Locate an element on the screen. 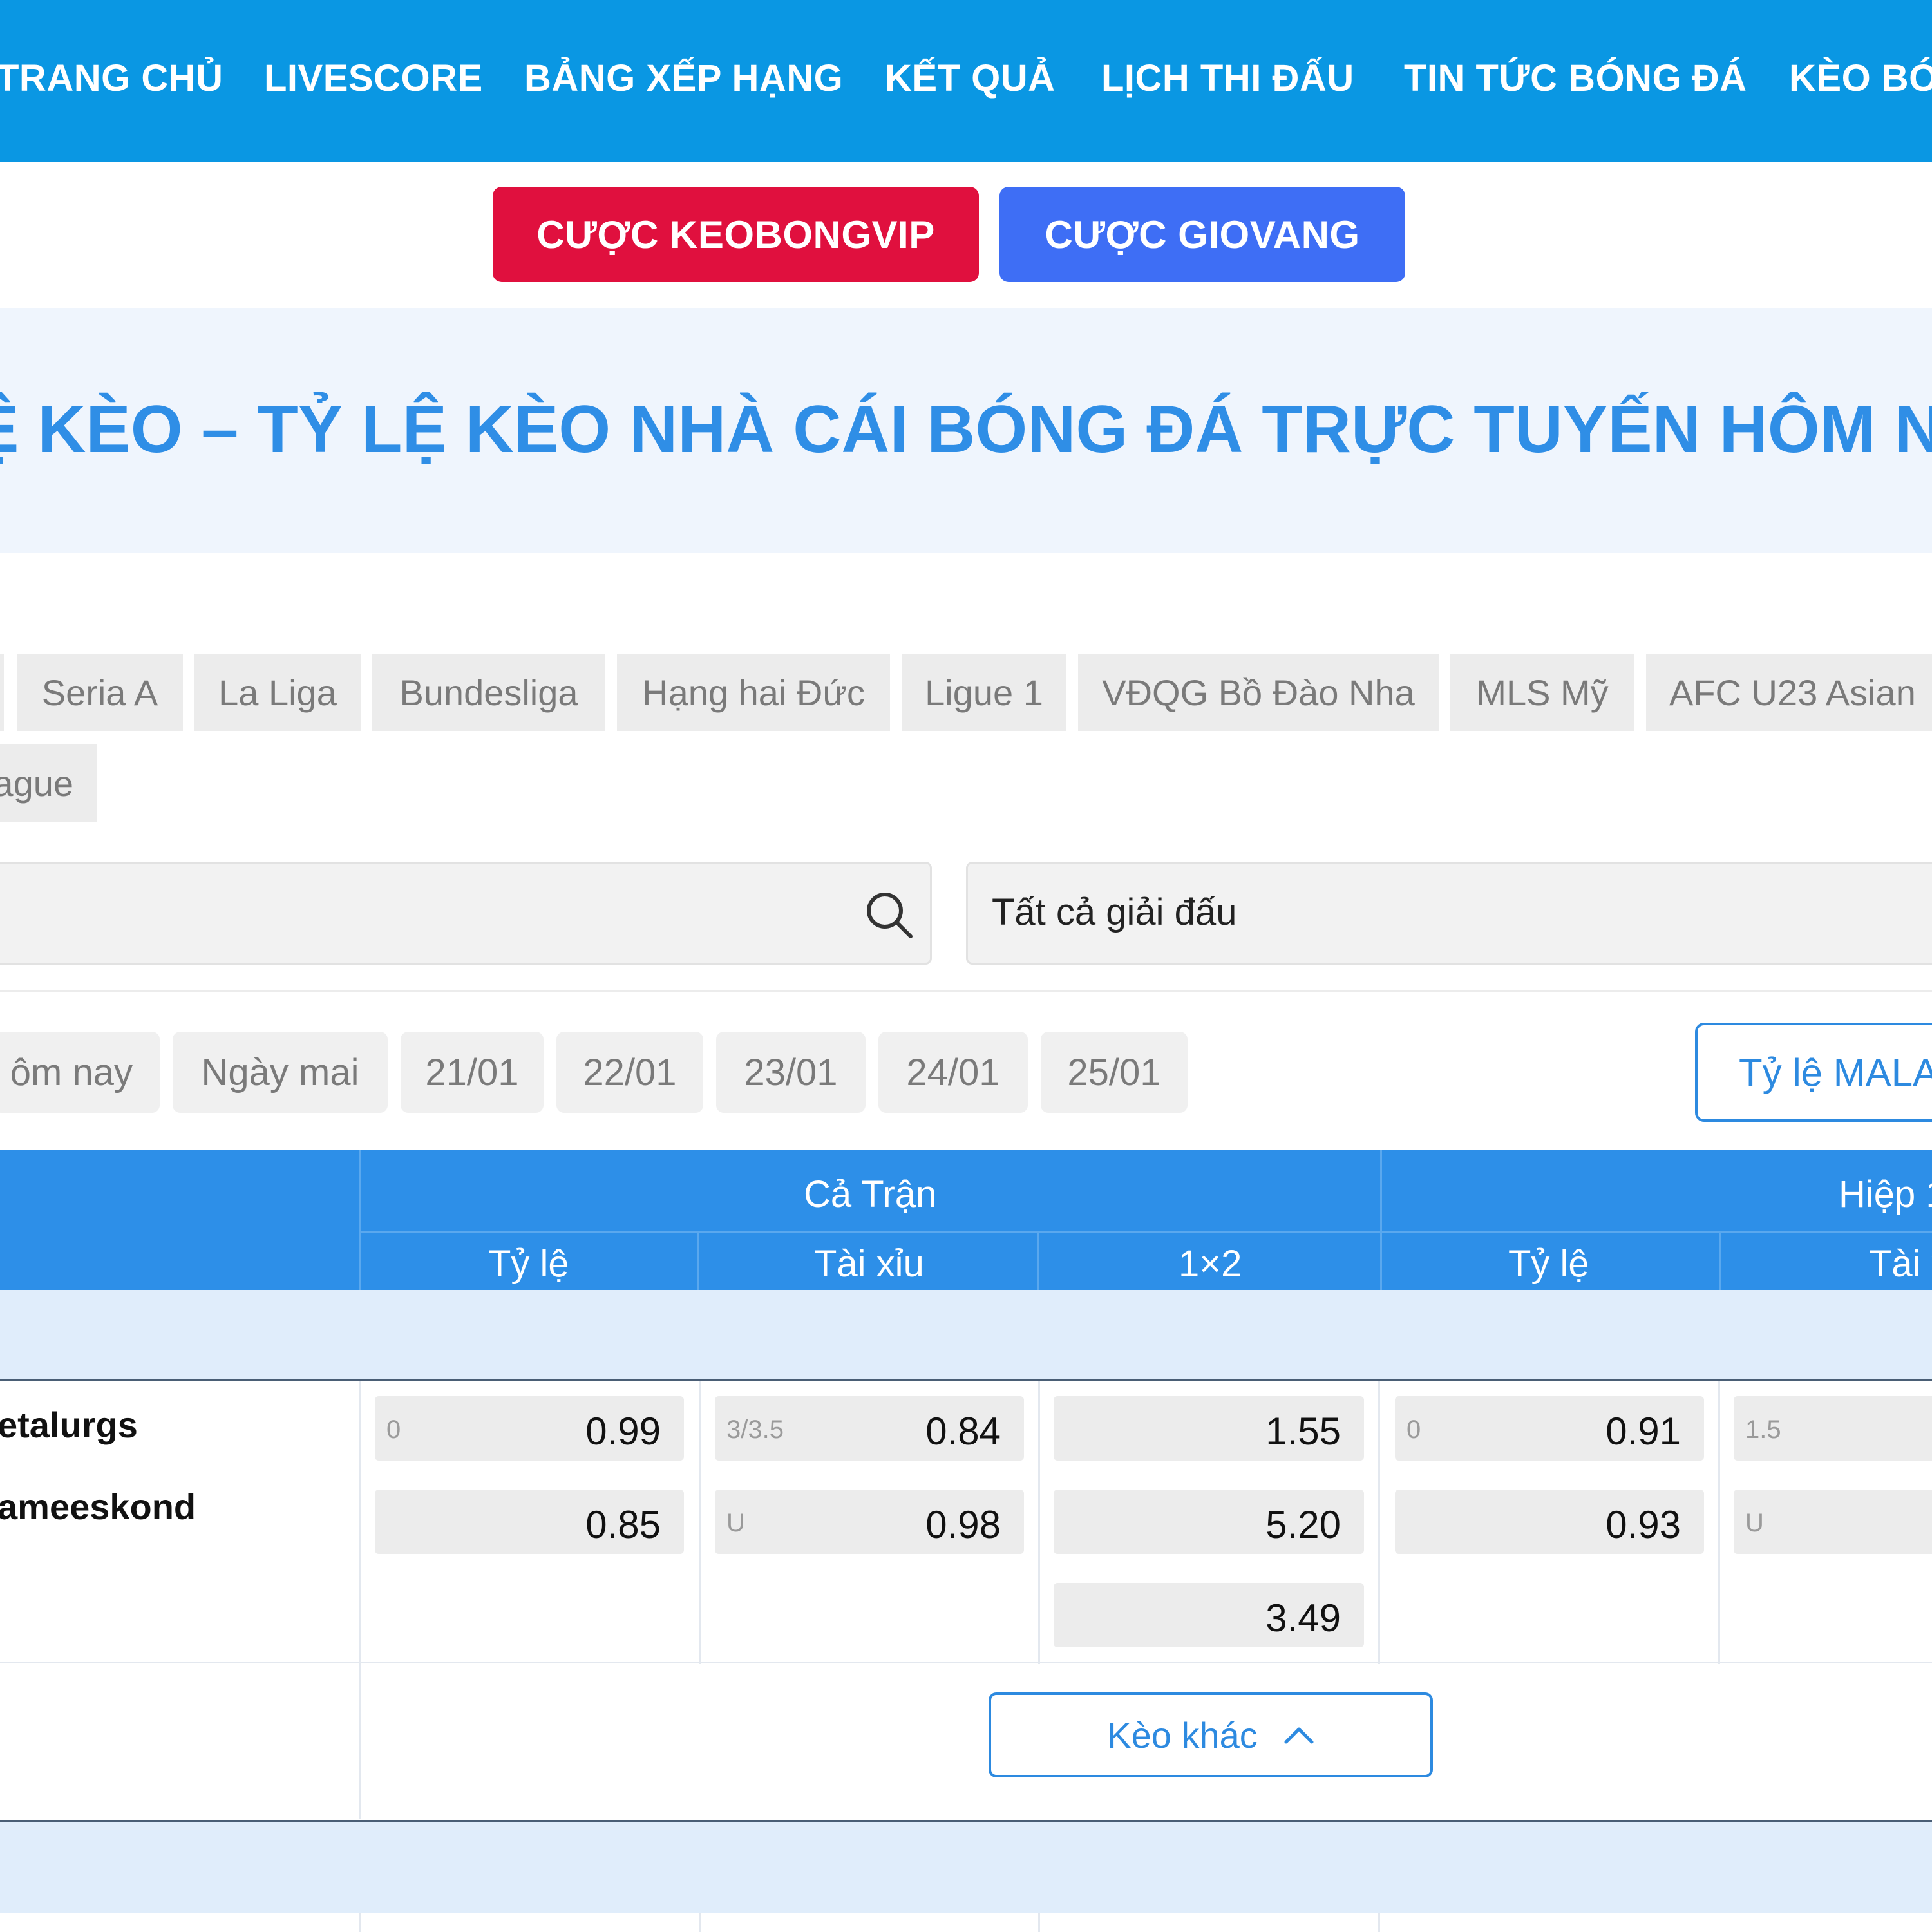  filter-divider is located at coordinates (966, 991).